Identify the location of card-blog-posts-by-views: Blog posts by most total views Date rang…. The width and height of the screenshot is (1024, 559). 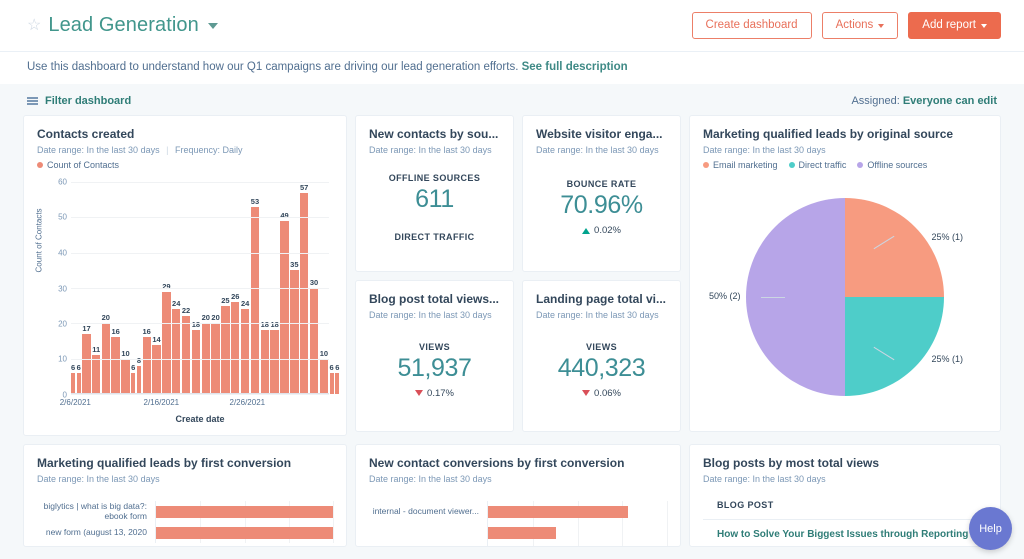
(845, 495).